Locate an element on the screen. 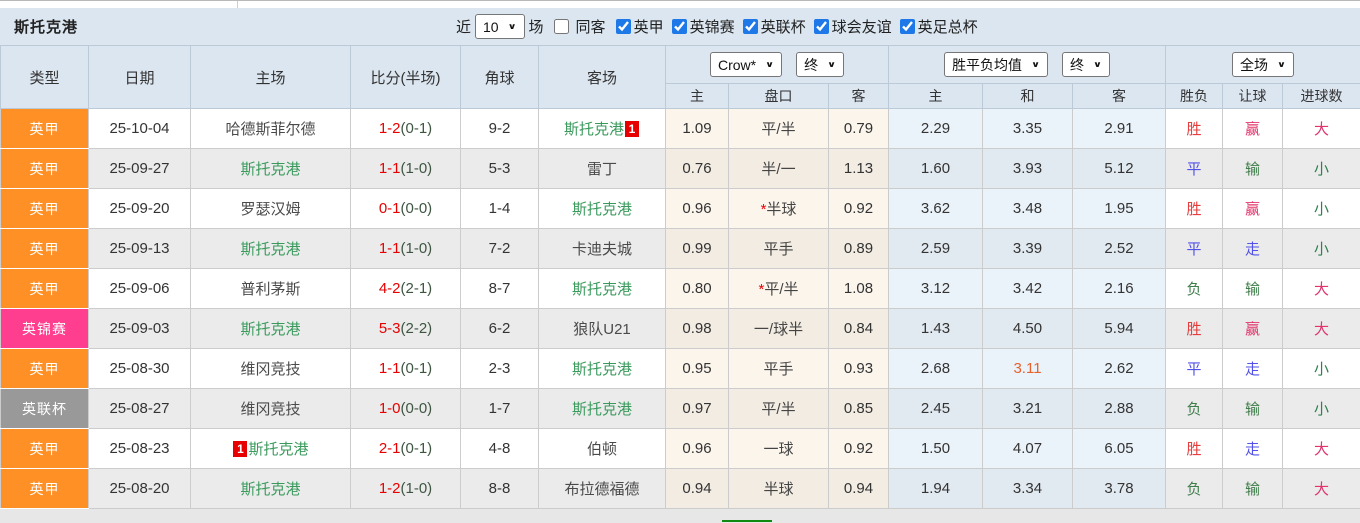  away-team-cell: 布拉德福德 is located at coordinates (602, 488).